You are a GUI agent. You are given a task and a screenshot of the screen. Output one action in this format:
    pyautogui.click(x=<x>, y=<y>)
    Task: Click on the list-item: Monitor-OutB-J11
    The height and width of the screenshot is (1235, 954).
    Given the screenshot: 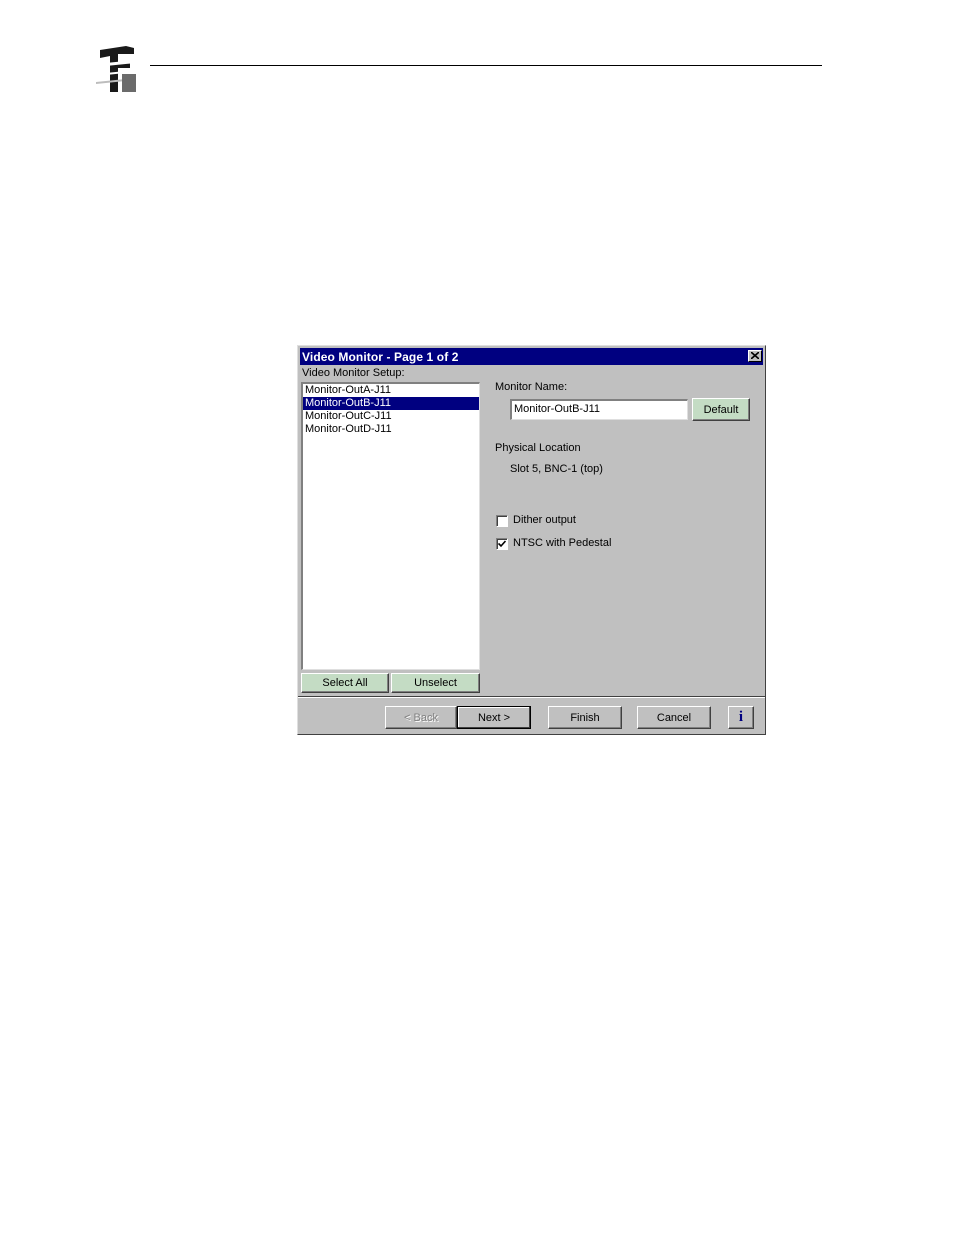 What is the action you would take?
    pyautogui.click(x=391, y=403)
    